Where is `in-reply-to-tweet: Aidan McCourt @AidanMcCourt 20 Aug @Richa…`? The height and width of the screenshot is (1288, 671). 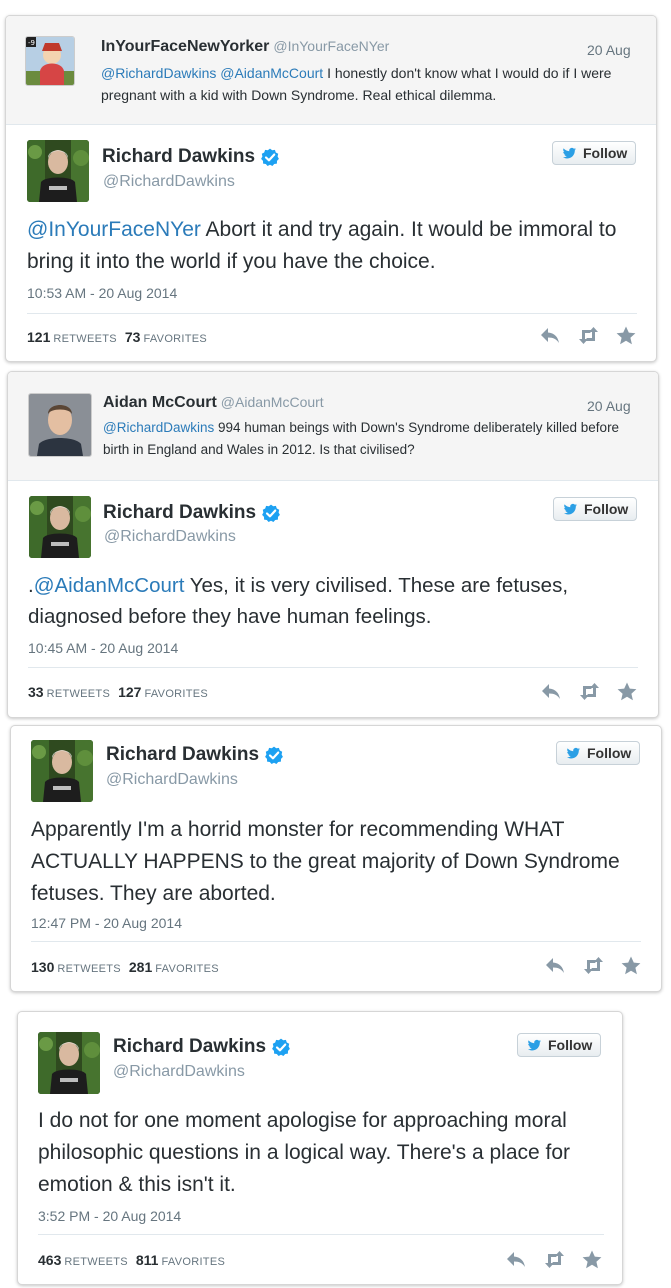
in-reply-to-tweet: Aidan McCourt @AidanMcCourt 20 Aug @Richa… is located at coordinates (333, 426).